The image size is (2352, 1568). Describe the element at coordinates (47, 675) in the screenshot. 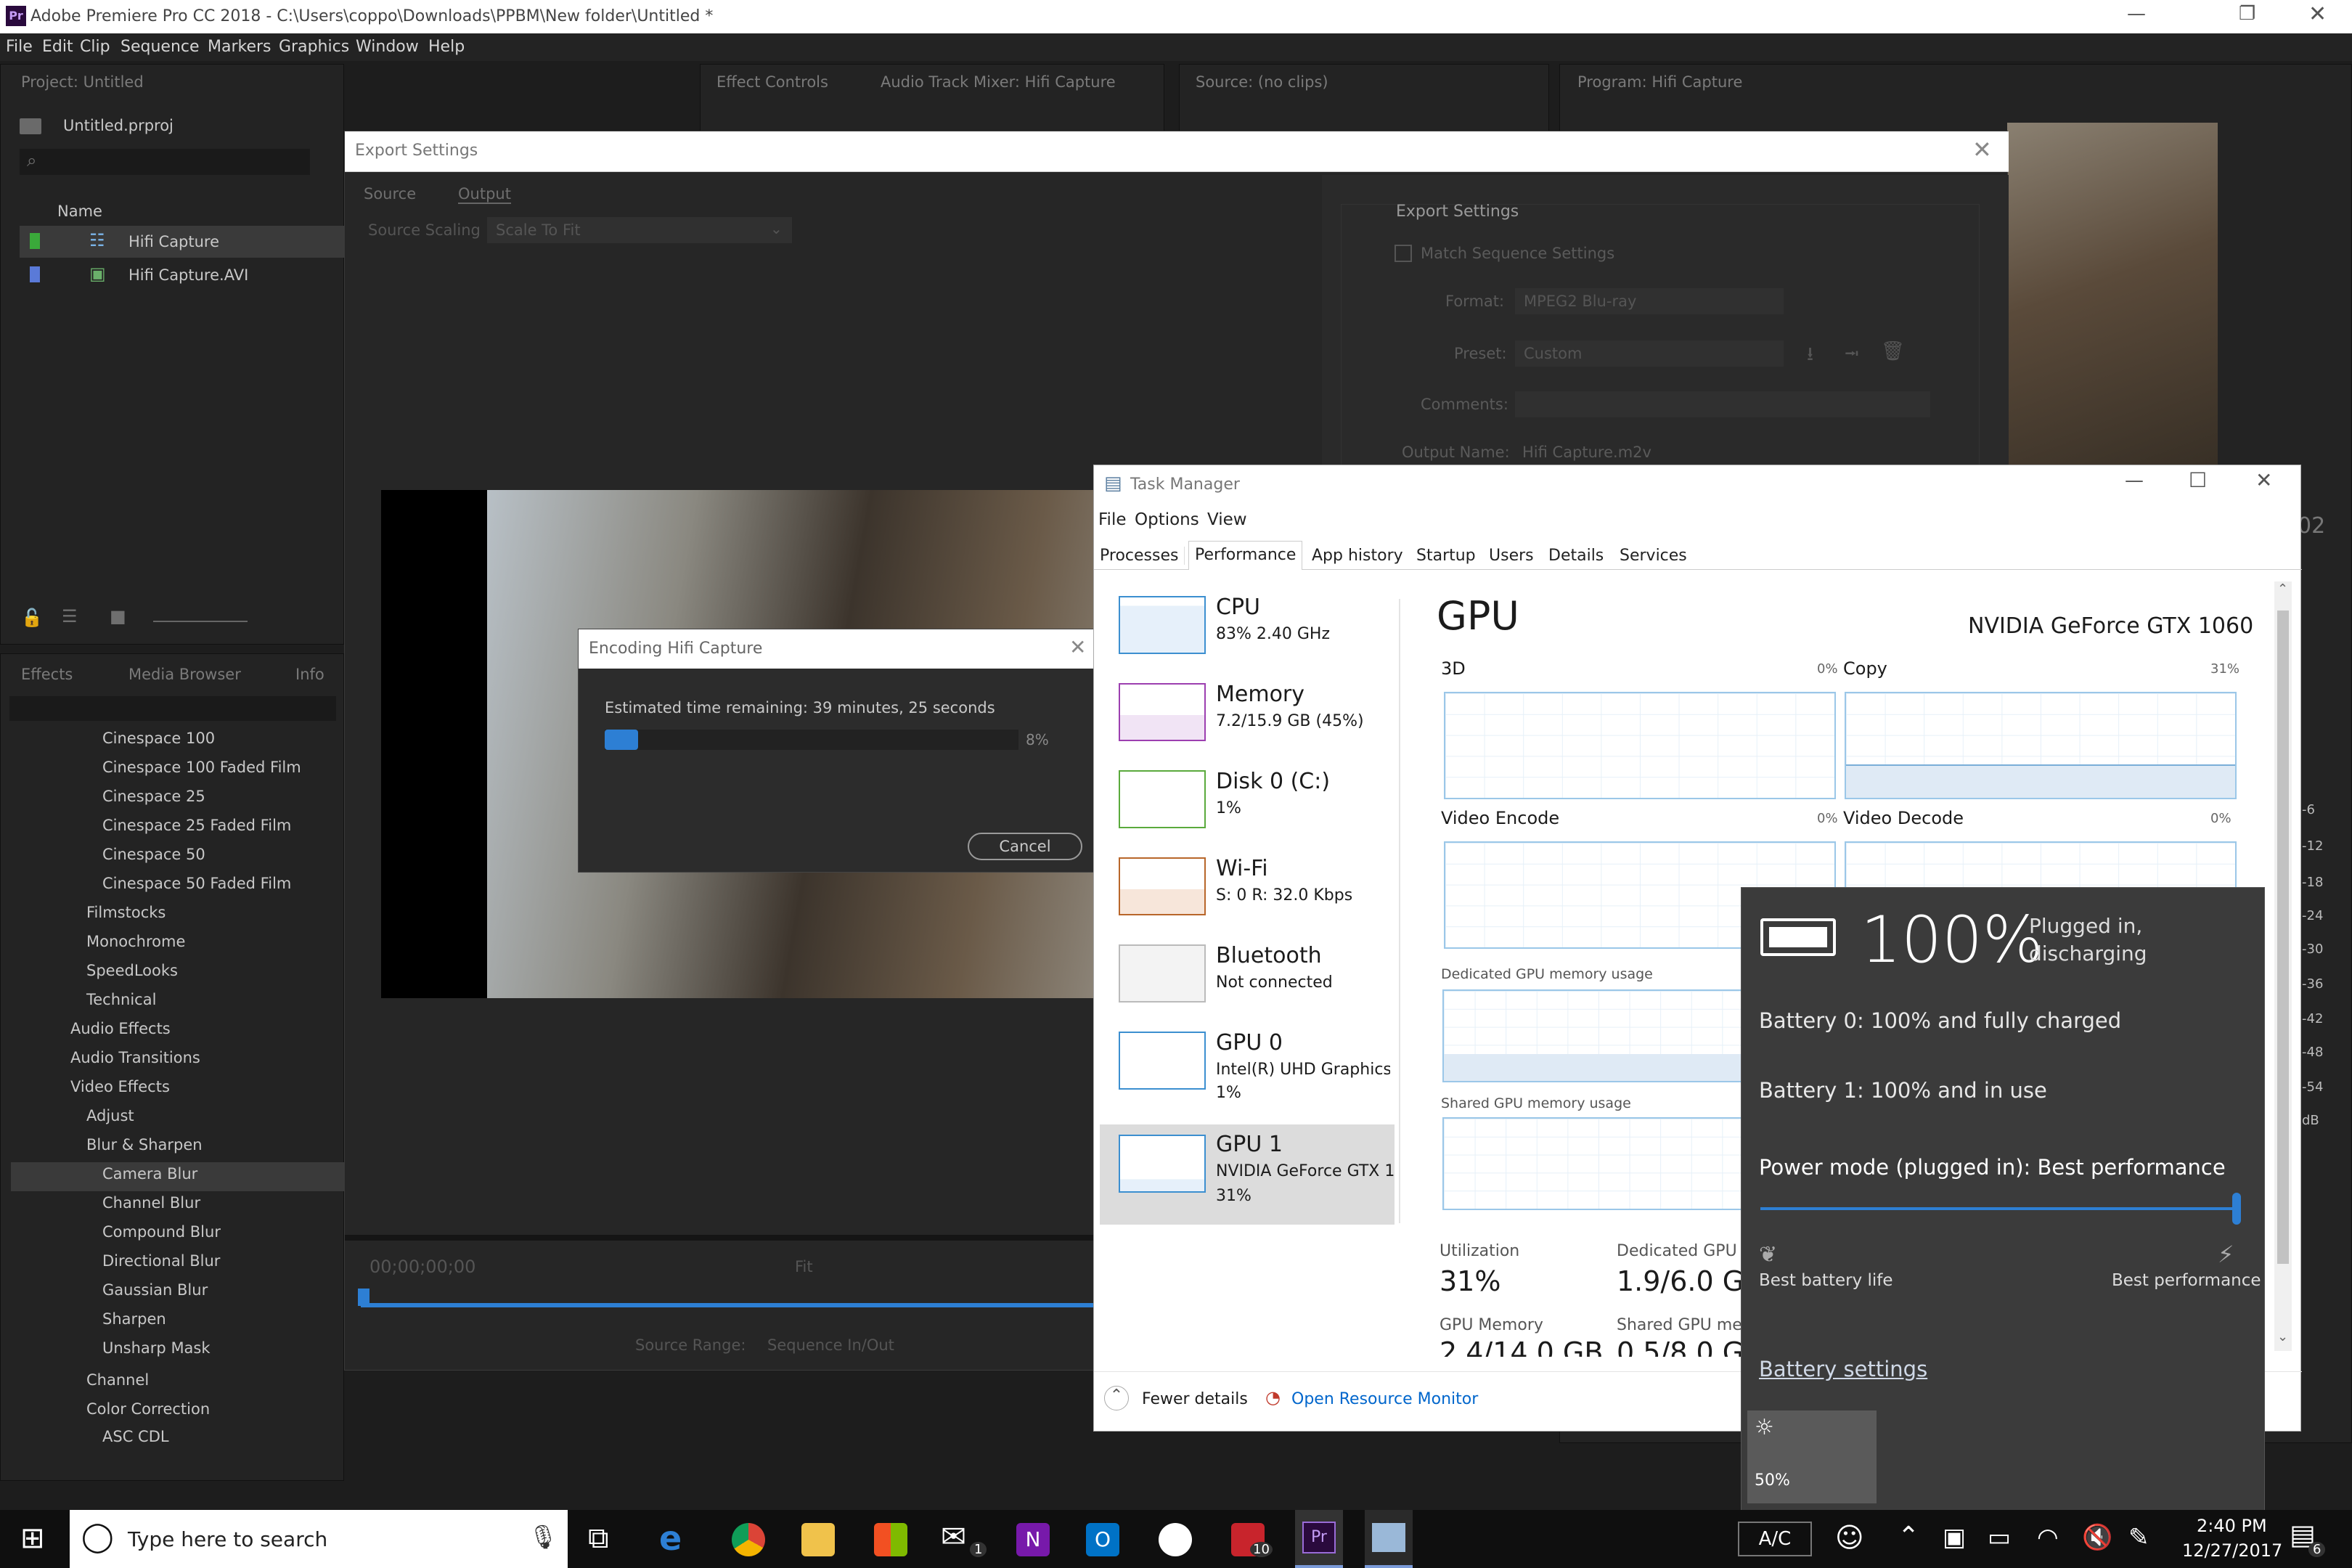

I see `tab-effects: Effects` at that location.